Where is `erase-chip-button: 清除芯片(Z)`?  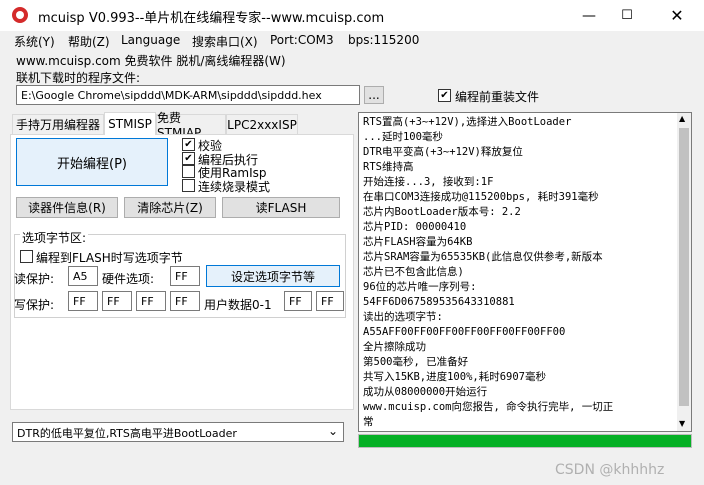 erase-chip-button: 清除芯片(Z) is located at coordinates (170, 207).